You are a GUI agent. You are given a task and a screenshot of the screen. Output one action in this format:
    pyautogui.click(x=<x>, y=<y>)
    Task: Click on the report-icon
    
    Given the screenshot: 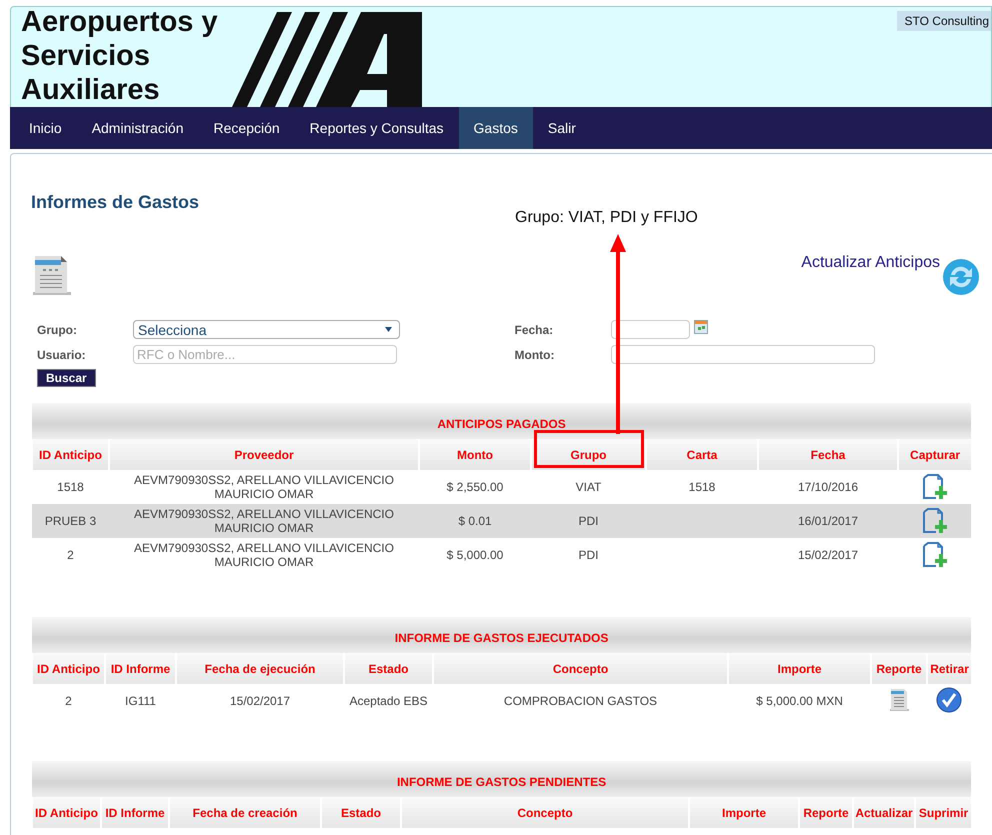 What is the action you would take?
    pyautogui.click(x=899, y=700)
    